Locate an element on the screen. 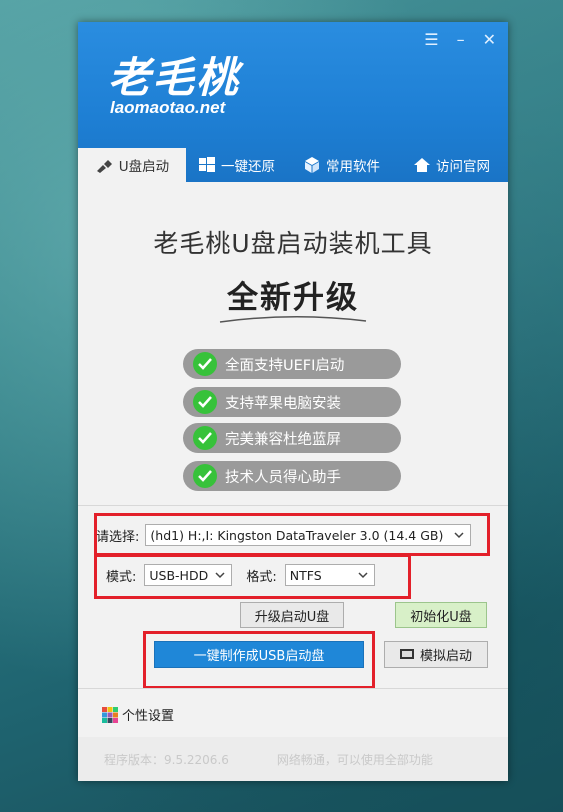 Image resolution: width=563 pixels, height=812 pixels. menu-icon: ☰ is located at coordinates (431, 39).